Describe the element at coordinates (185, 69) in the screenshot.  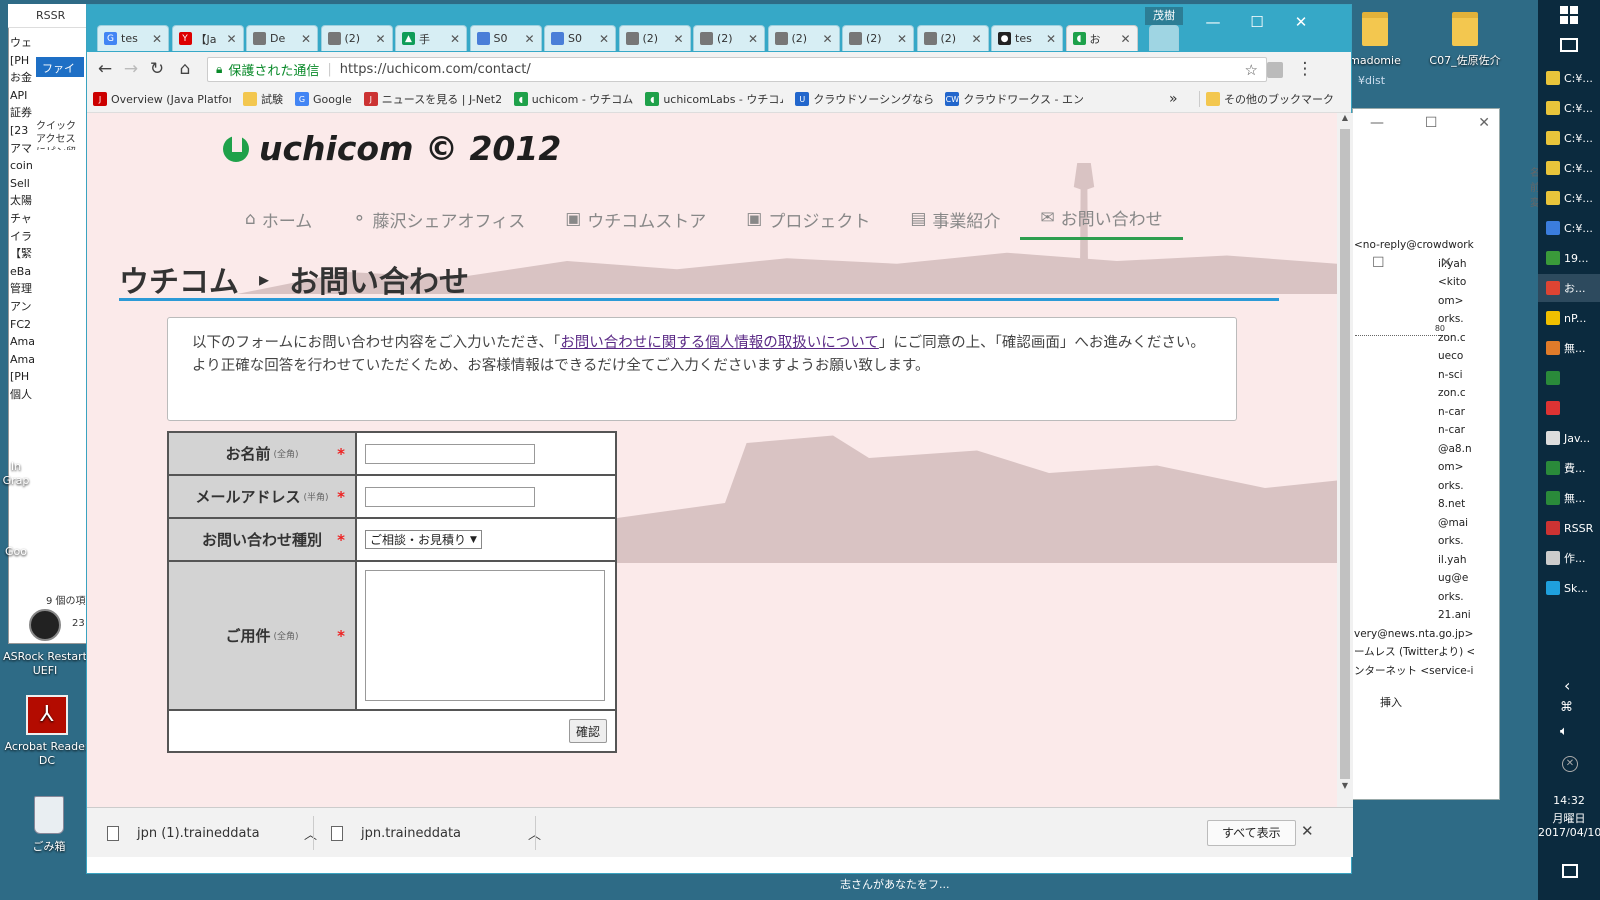
I see `home-button: ⌂` at that location.